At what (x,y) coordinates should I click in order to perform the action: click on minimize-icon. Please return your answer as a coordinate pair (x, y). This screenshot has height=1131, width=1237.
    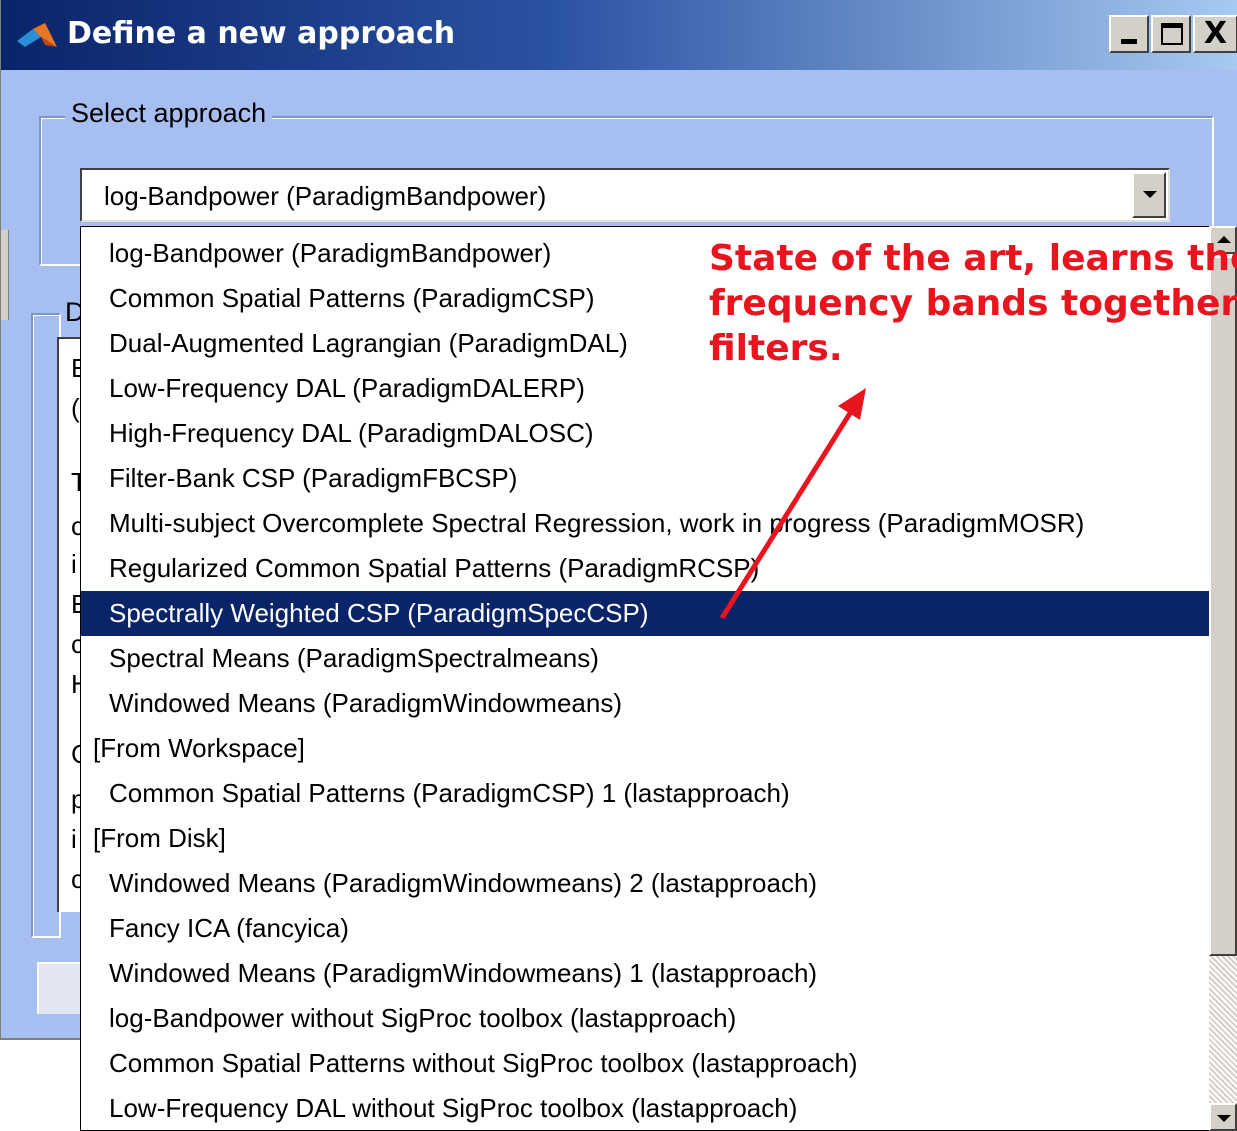
    Looking at the image, I should click on (1129, 41).